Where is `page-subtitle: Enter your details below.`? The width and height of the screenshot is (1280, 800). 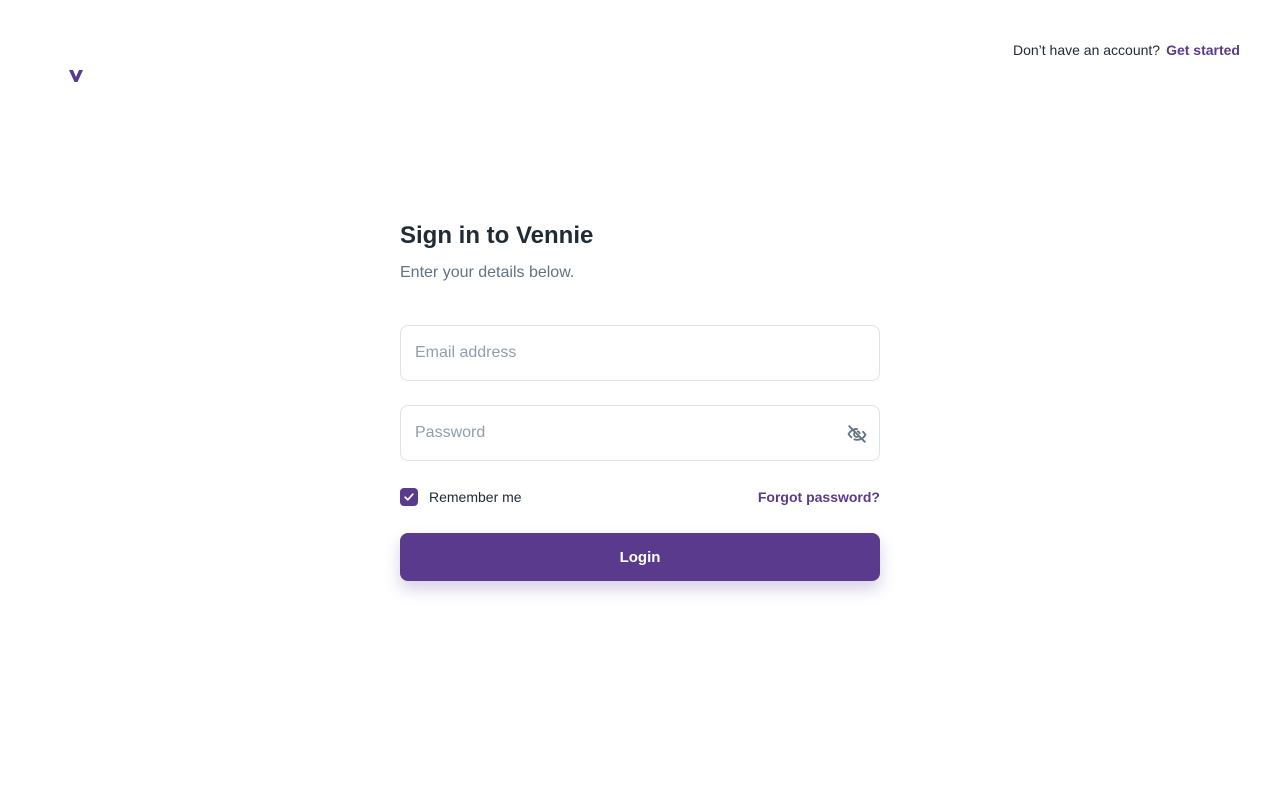 page-subtitle: Enter your details below. is located at coordinates (487, 272).